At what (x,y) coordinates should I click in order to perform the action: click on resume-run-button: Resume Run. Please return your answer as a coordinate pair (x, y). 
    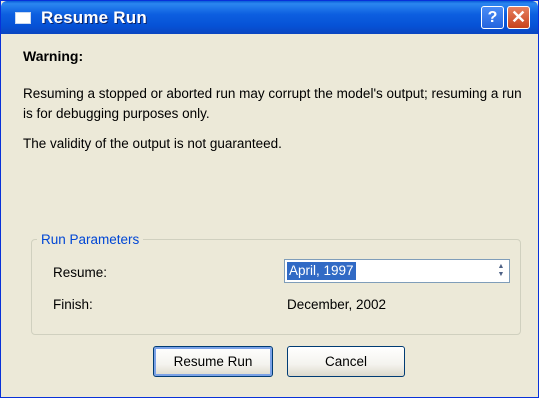
    Looking at the image, I should click on (213, 361).